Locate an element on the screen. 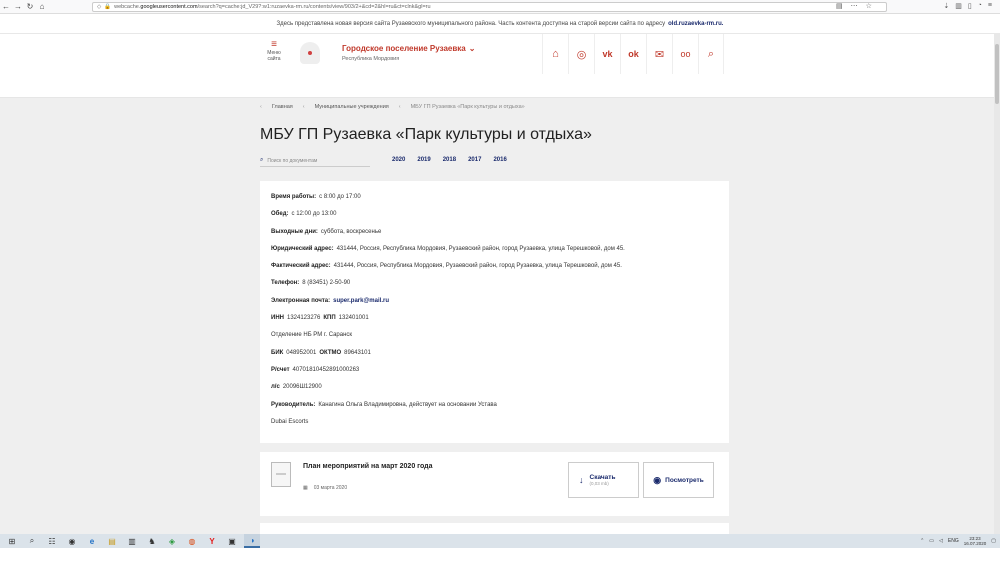 Image resolution: width=1000 pixels, height=563 pixels. vk-icon: vk is located at coordinates (607, 54).